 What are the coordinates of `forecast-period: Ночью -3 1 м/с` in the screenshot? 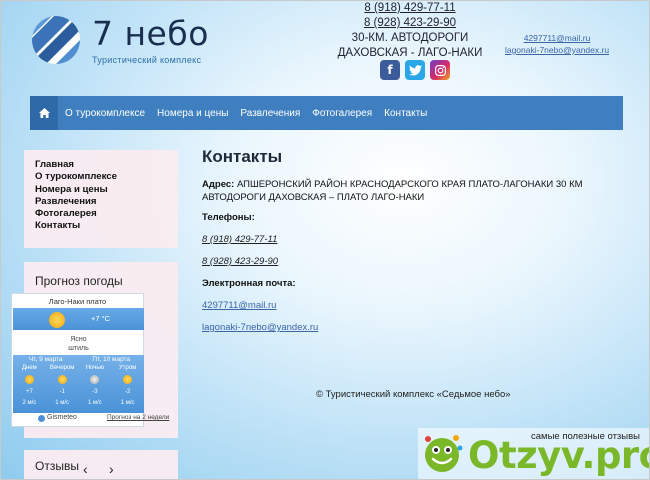 It's located at (95, 386).